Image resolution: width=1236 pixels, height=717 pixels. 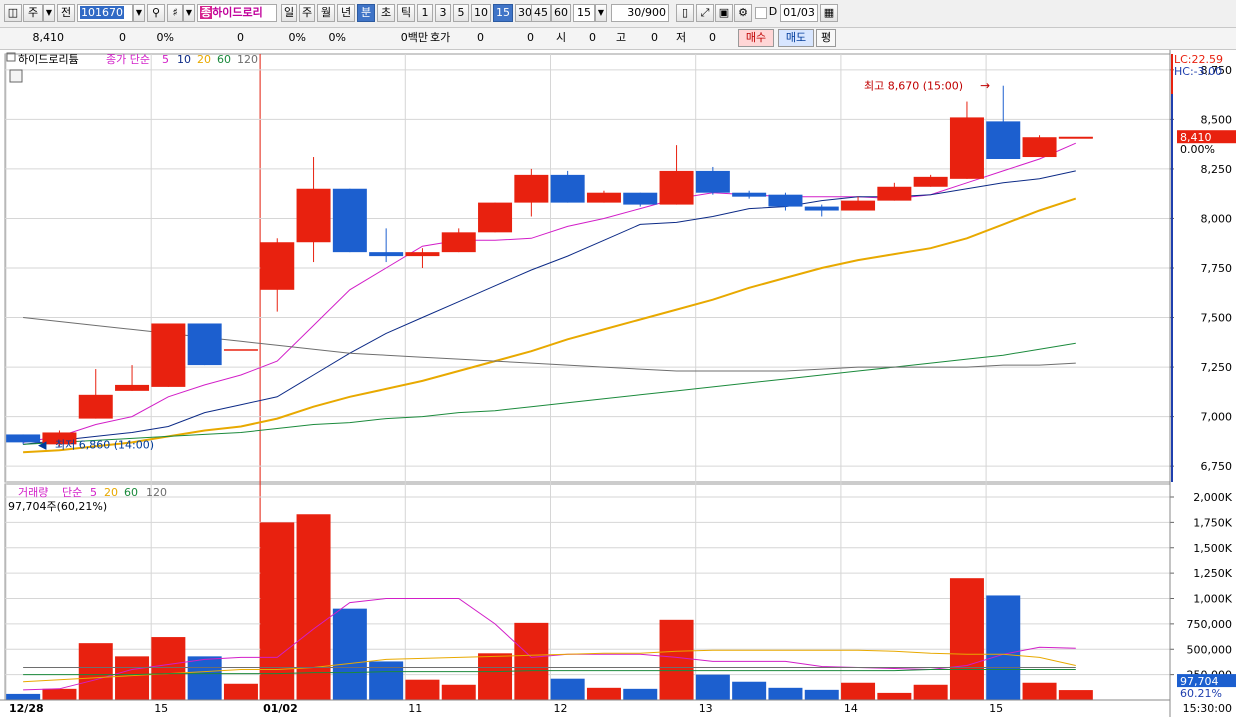 I want to click on speaker-dropdown-icon: ▼, so click(x=189, y=13).